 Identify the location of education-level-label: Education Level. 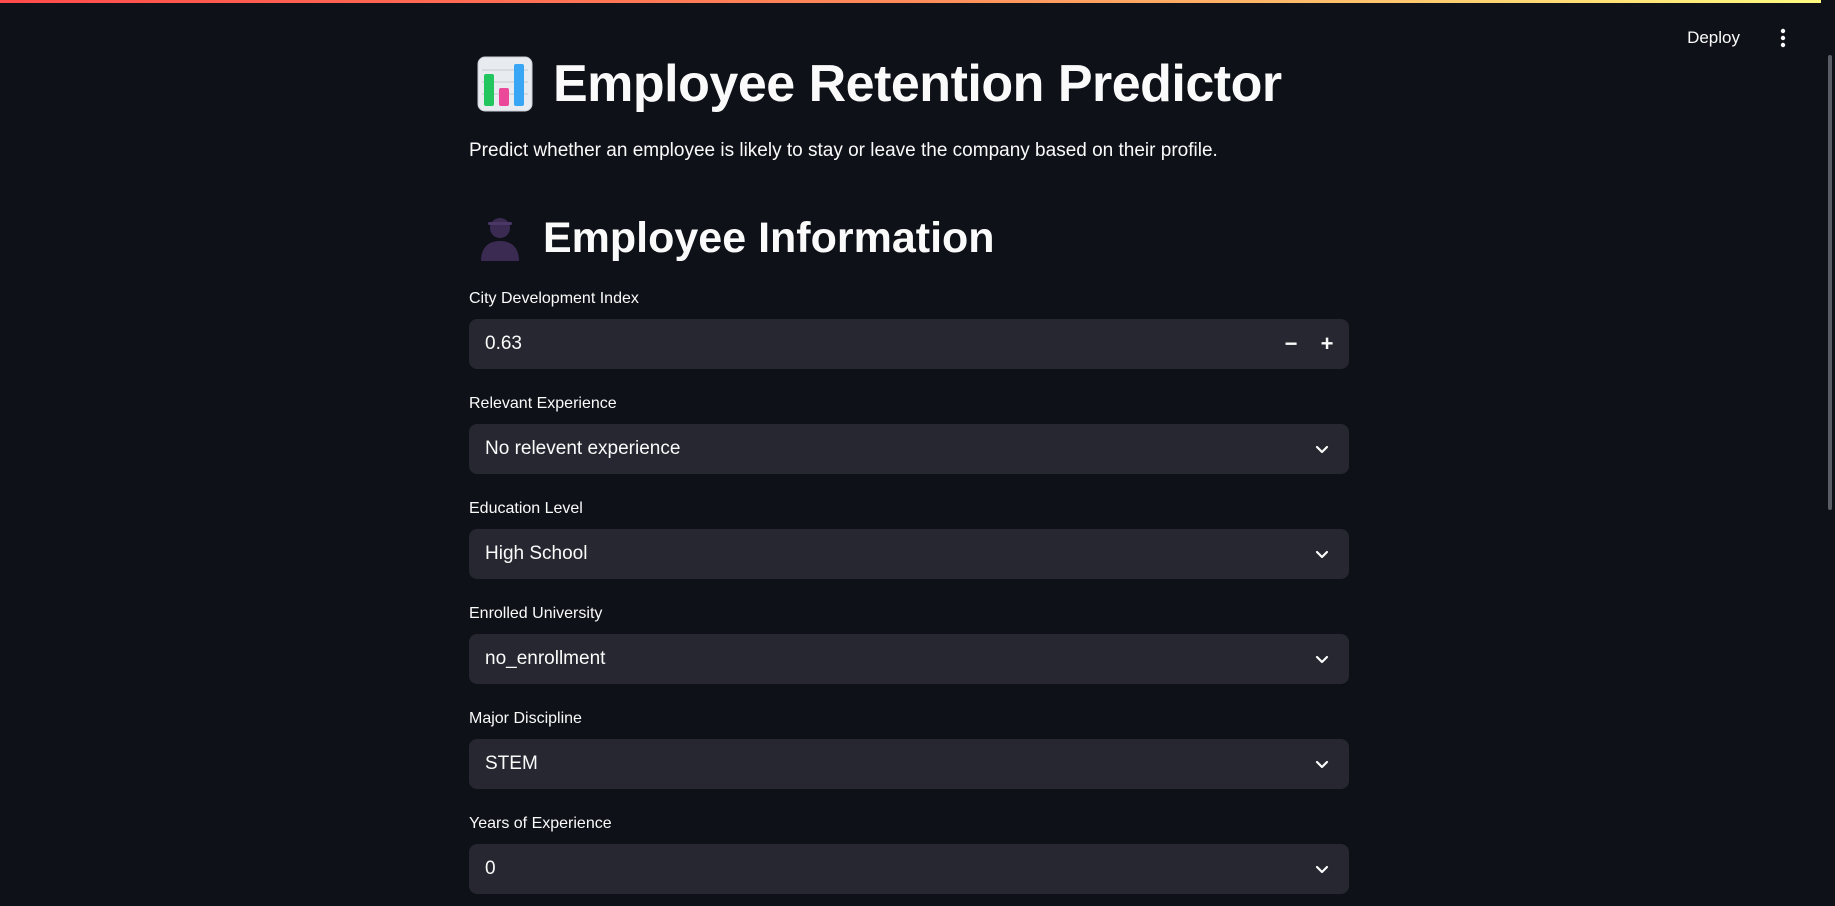
(526, 508).